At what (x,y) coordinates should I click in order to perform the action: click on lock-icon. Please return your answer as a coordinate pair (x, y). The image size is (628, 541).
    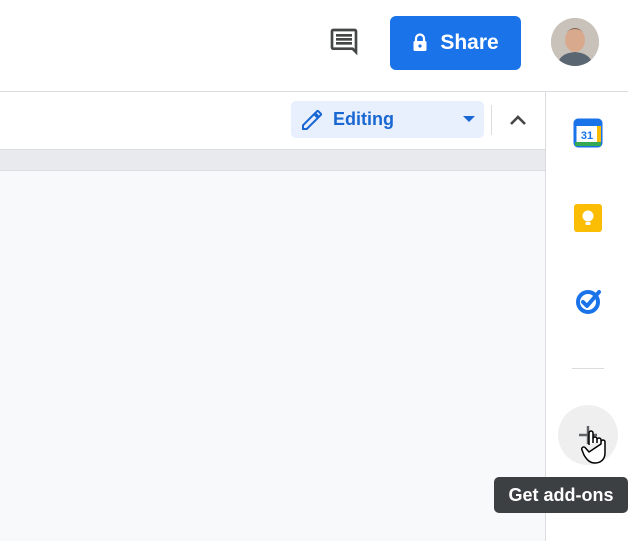
    Looking at the image, I should click on (420, 43).